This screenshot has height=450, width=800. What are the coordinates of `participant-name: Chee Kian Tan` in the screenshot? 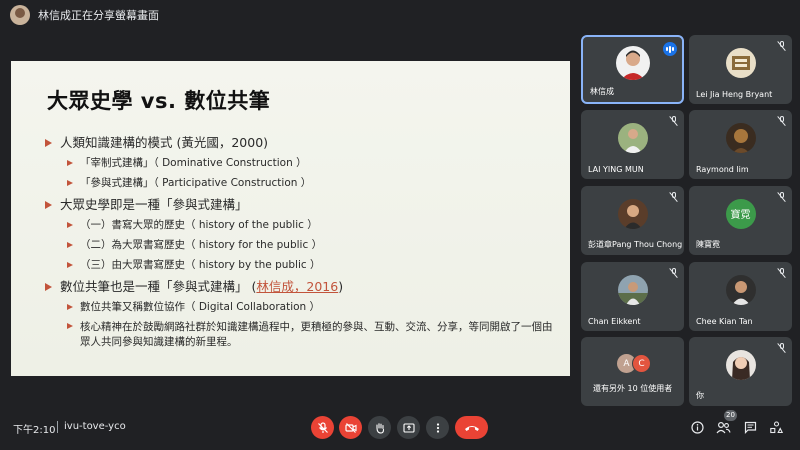 It's located at (724, 321).